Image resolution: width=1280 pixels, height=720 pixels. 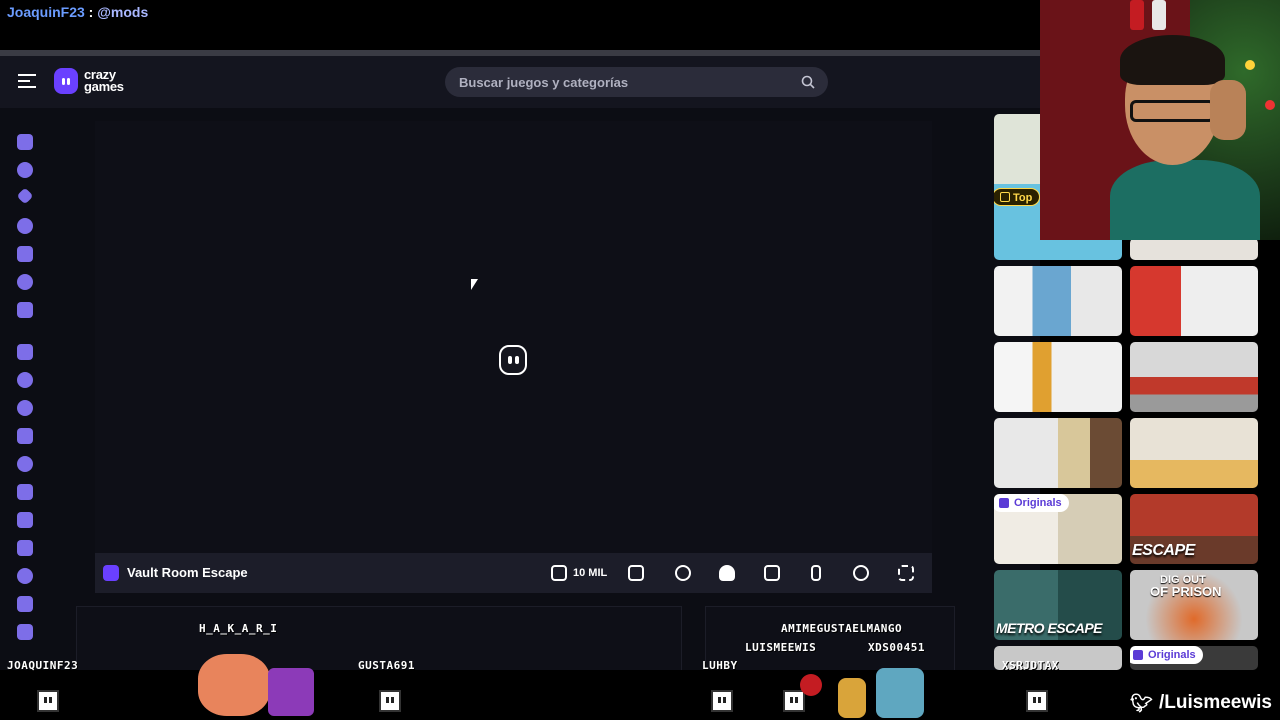 I want to click on originals-badge: Originals, so click(x=1031, y=503).